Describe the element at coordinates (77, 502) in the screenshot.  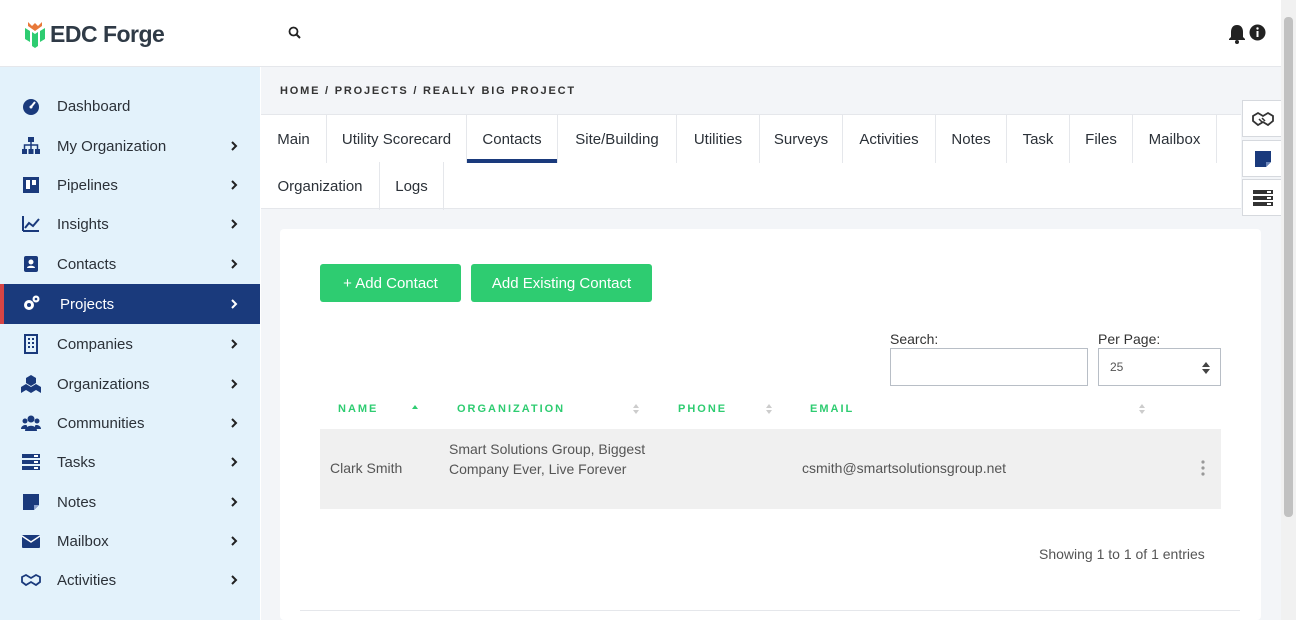
I see `sidebar-item-label: Notes` at that location.